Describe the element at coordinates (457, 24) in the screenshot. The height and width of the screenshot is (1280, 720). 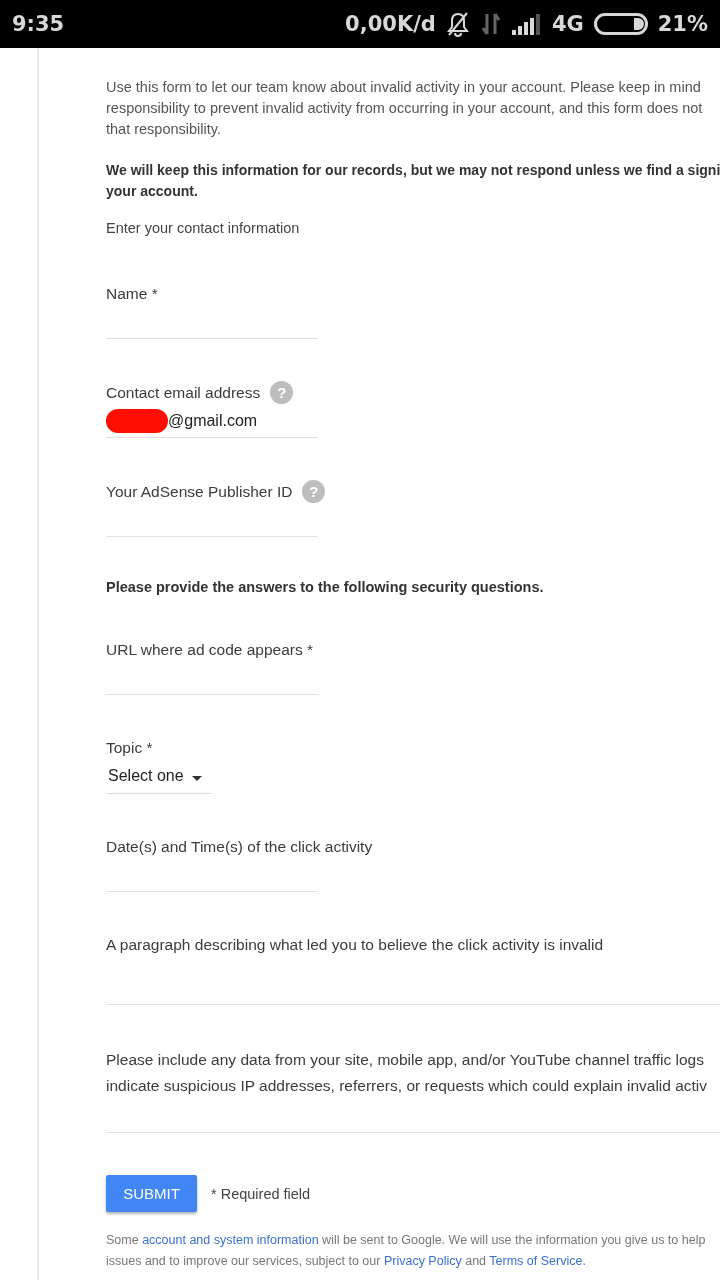
I see `bell-off-icon` at that location.